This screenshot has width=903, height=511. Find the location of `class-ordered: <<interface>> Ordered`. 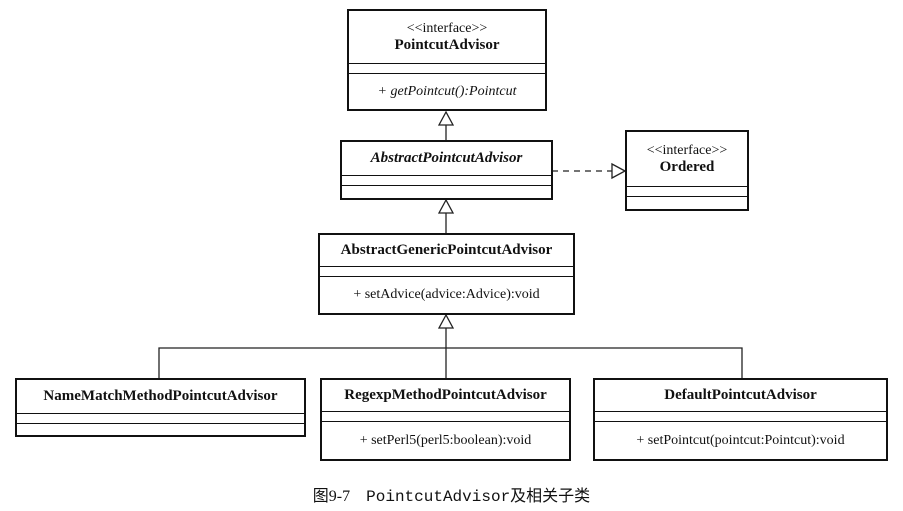

class-ordered: <<interface>> Ordered is located at coordinates (687, 170).